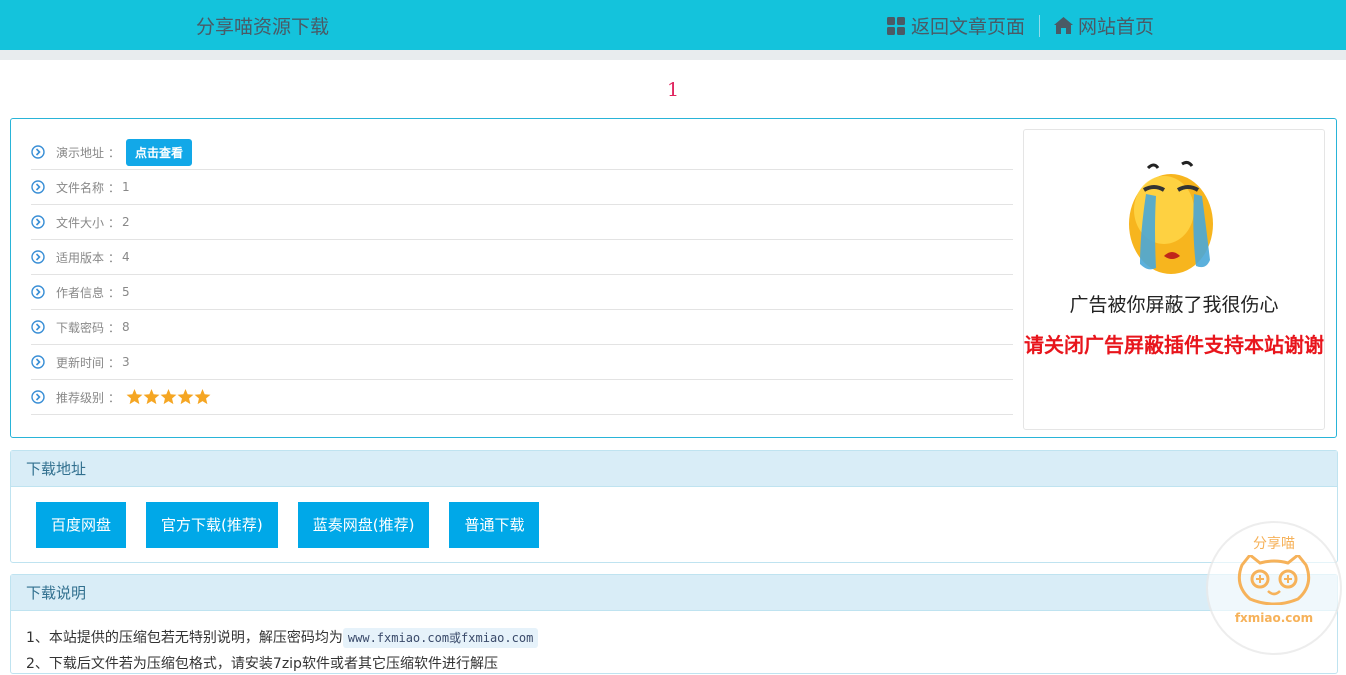 The height and width of the screenshot is (675, 1346). I want to click on info-row-author: 作者信息： 5, so click(522, 292).